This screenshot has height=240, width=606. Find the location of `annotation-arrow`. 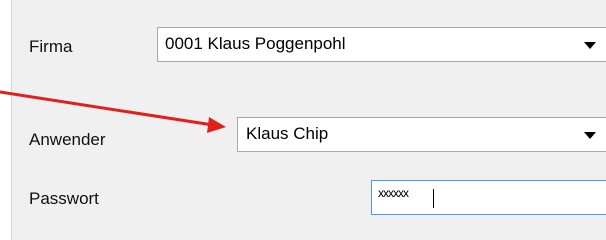

annotation-arrow is located at coordinates (113, 111).